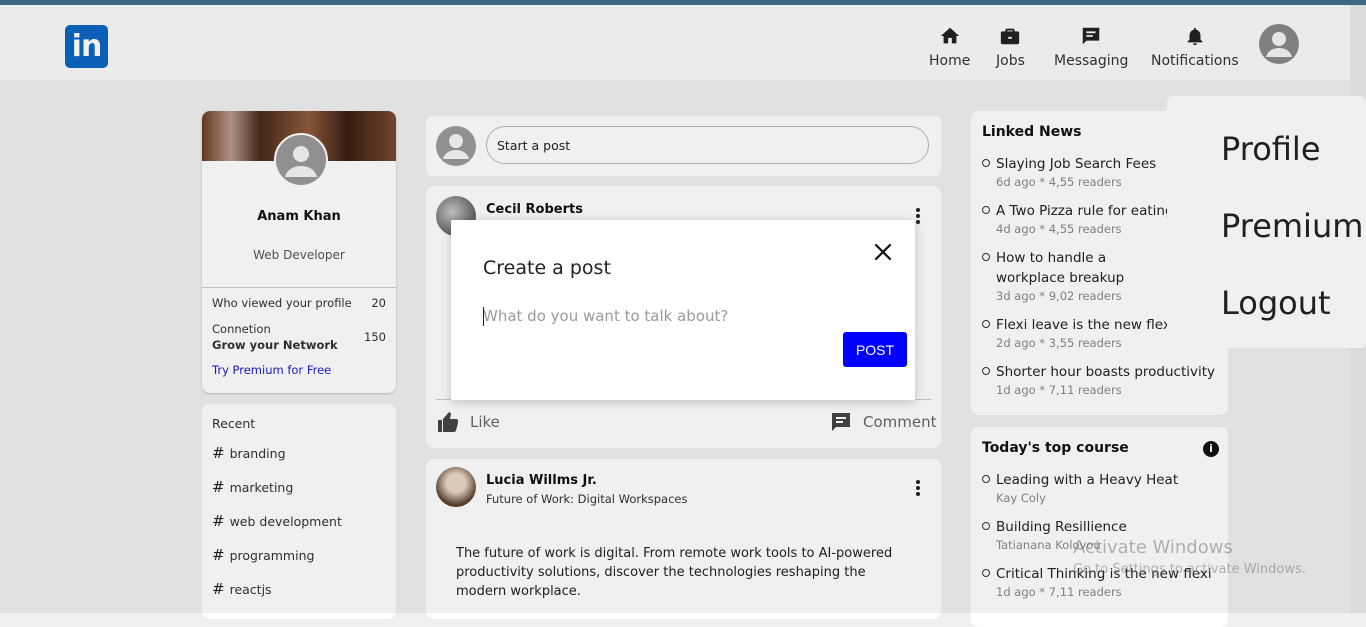 This screenshot has width=1366, height=627. Describe the element at coordinates (1189, 569) in the screenshot. I see `activate-windows-subtitle: Go to Settings to activate Windows.` at that location.